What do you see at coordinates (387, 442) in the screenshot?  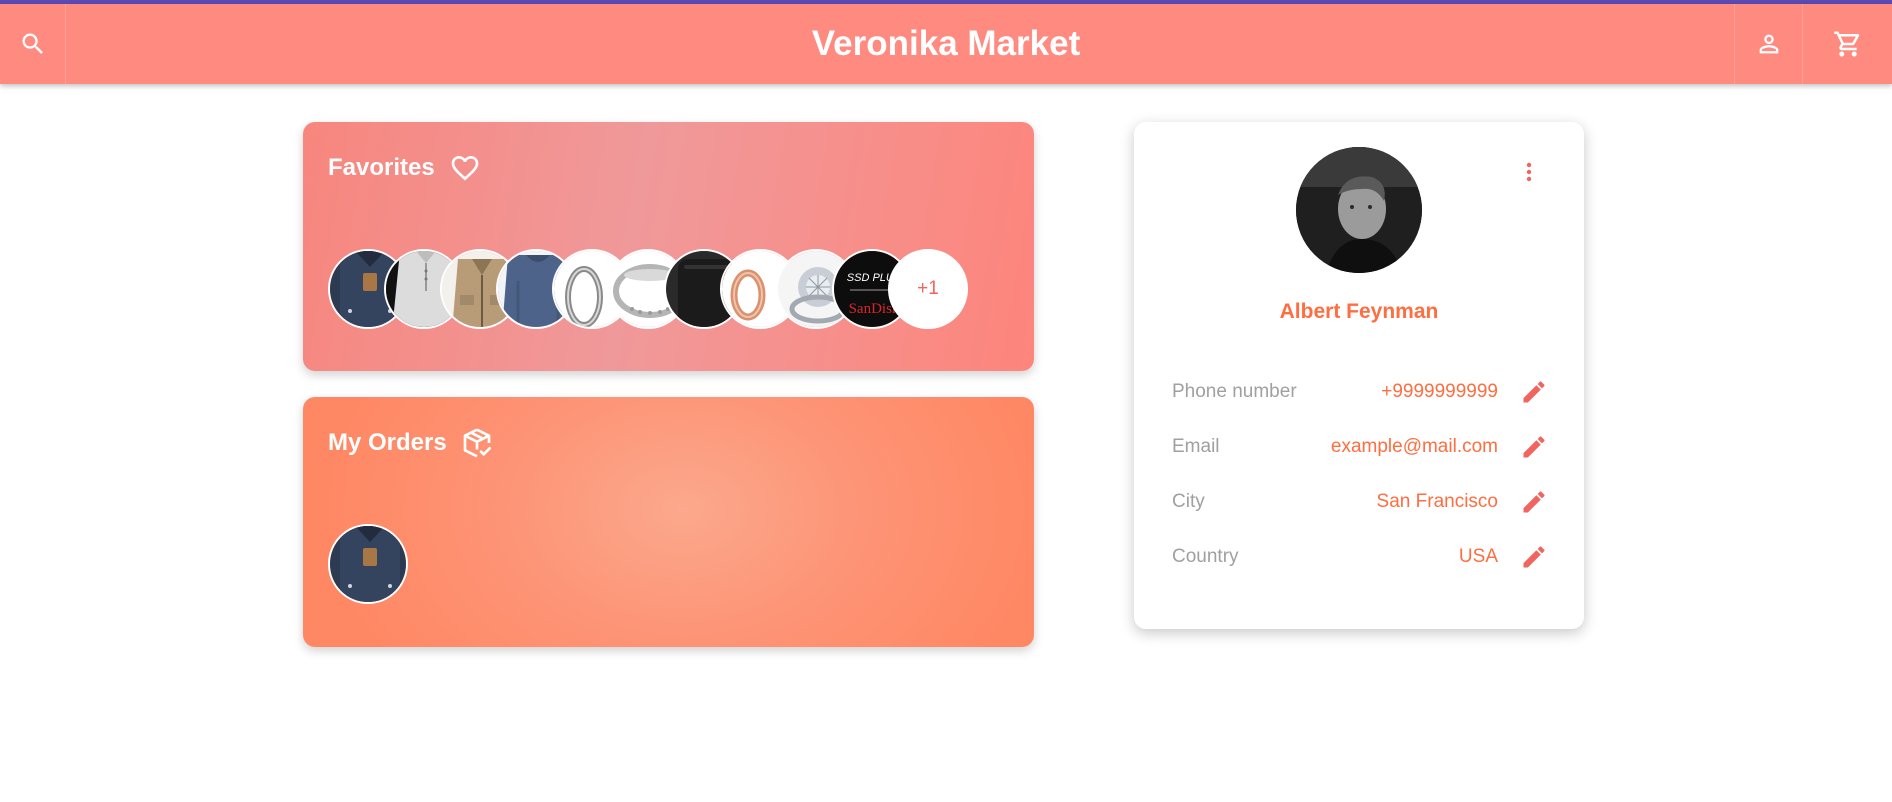 I see `orders-title: My Orders` at bounding box center [387, 442].